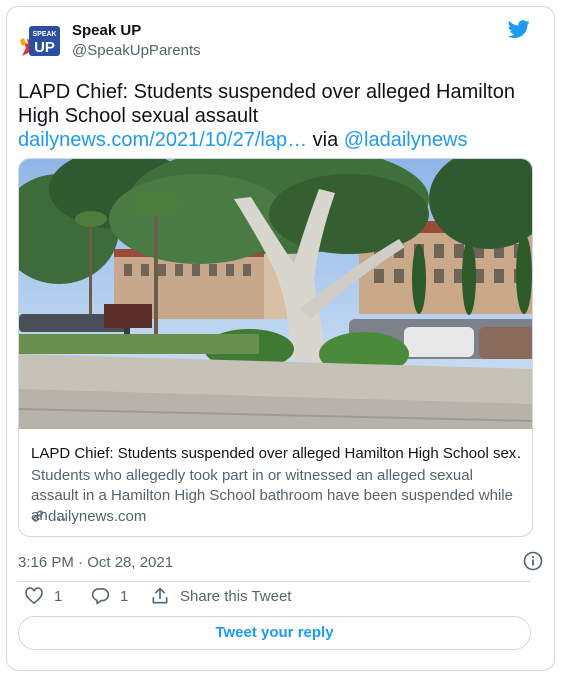  Describe the element at coordinates (406, 140) in the screenshot. I see `tweet-mention: @ladailynews` at that location.